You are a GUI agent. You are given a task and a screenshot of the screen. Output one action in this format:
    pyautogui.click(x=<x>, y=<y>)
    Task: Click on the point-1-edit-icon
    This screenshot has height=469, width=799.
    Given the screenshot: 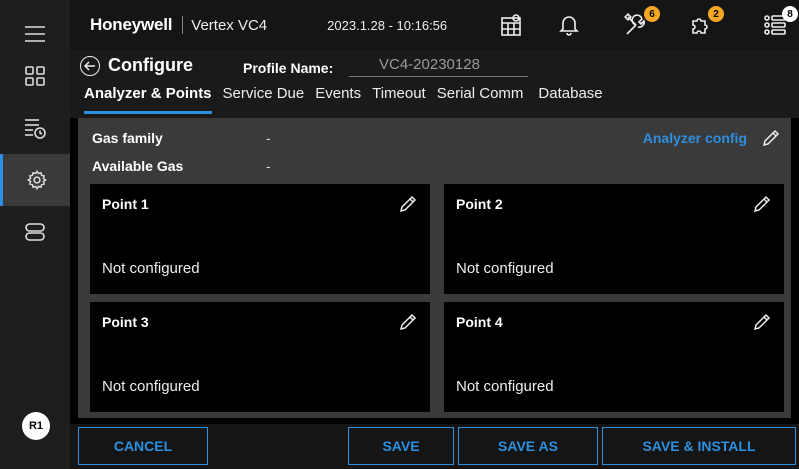 What is the action you would take?
    pyautogui.click(x=408, y=206)
    